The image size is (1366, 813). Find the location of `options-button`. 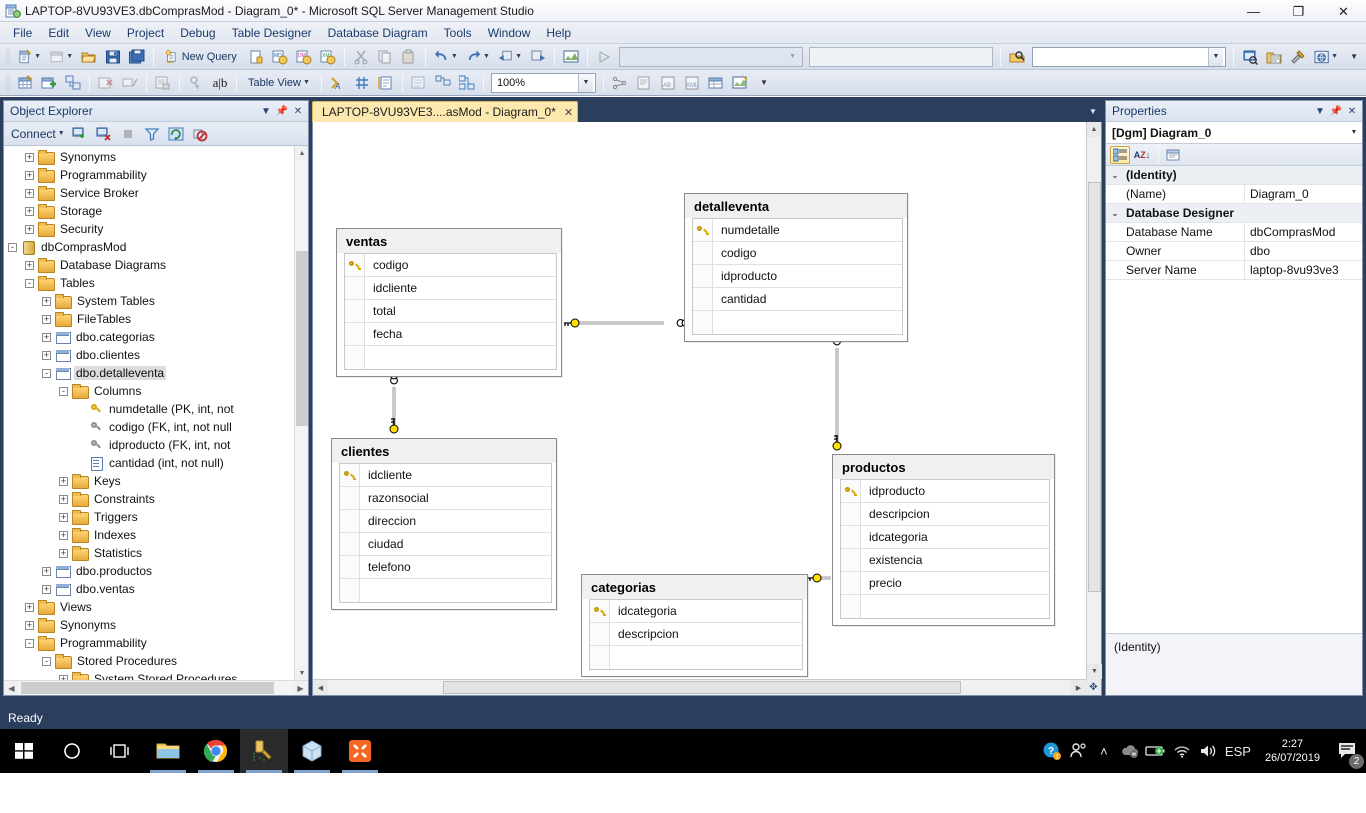

options-button is located at coordinates (1298, 57).